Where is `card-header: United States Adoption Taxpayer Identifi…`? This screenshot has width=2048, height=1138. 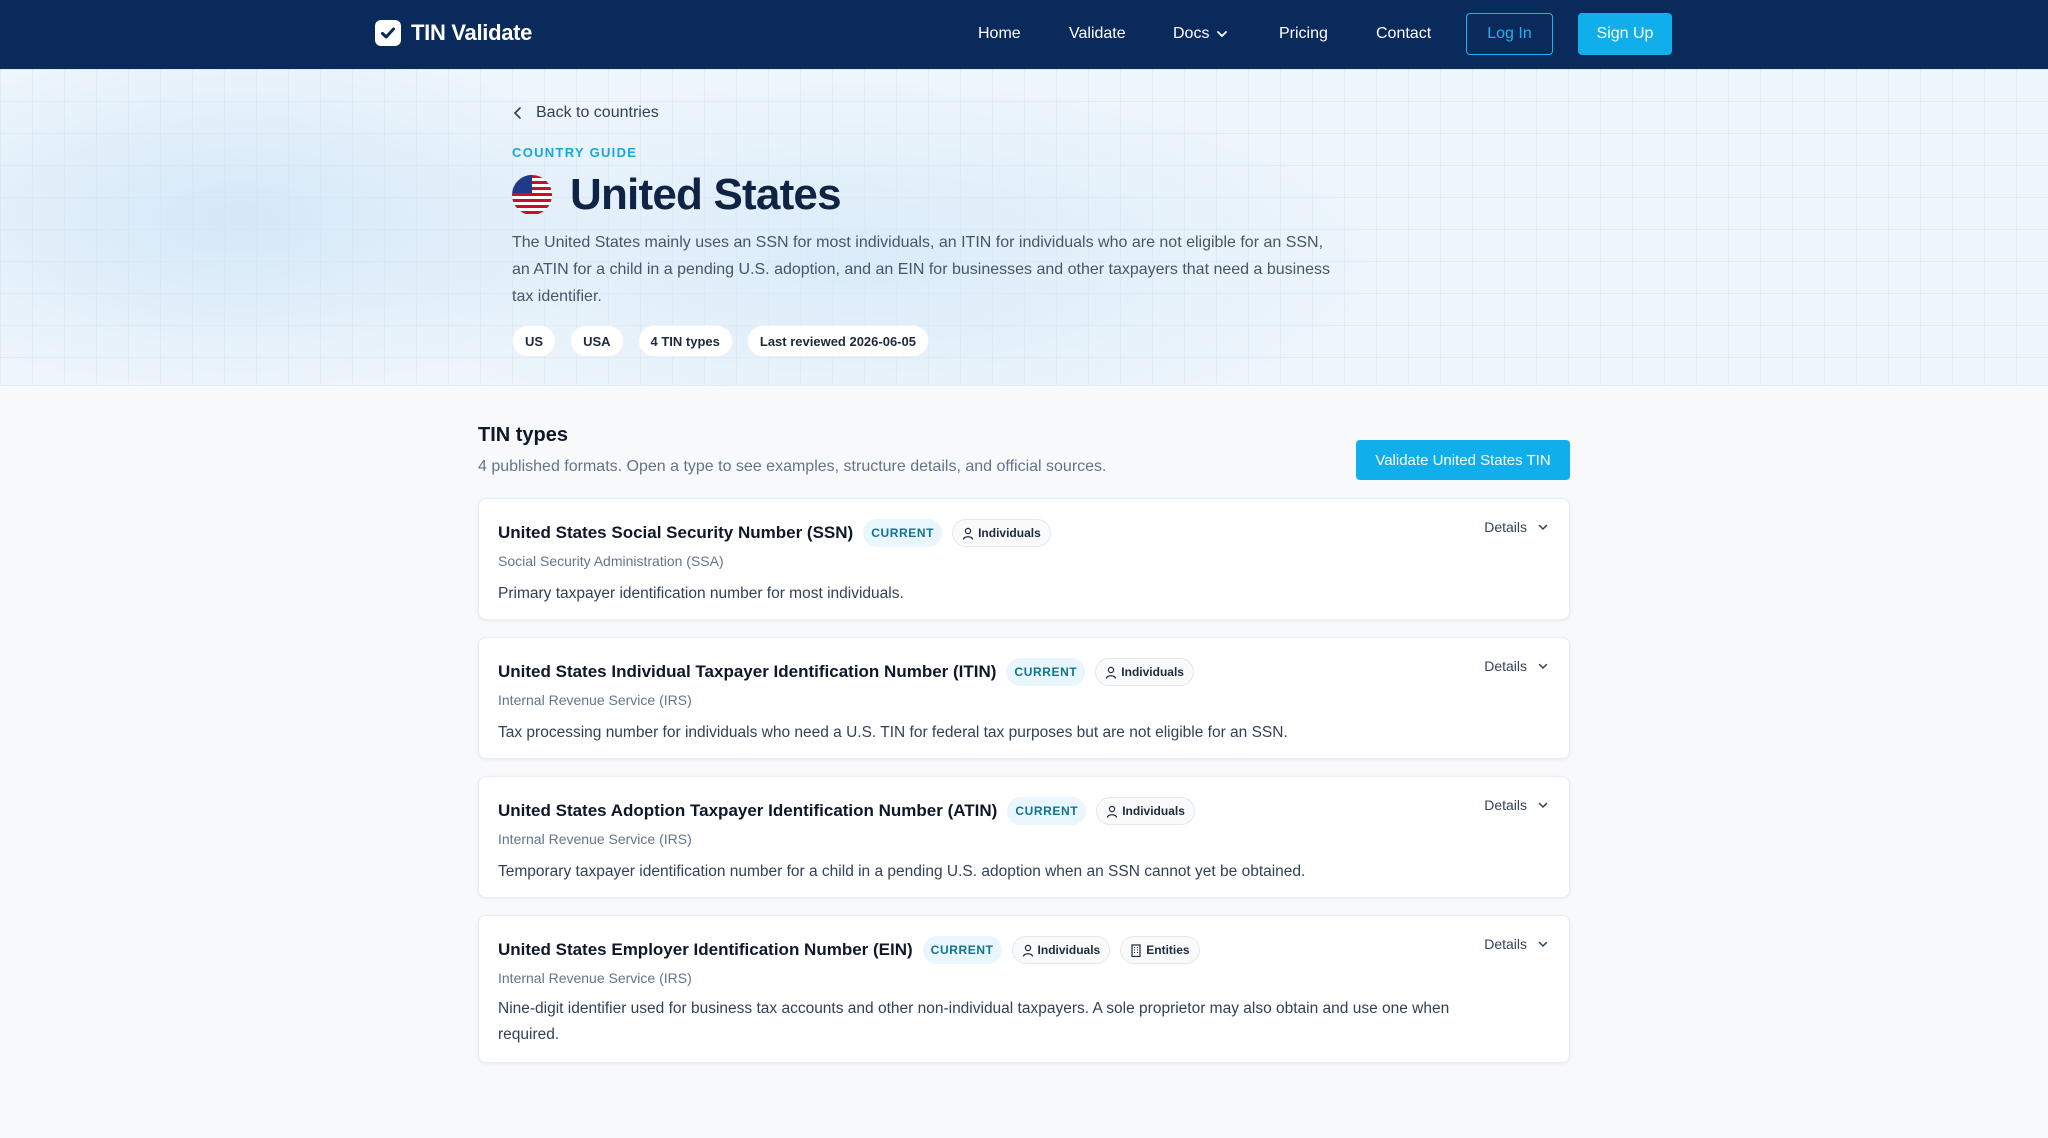 card-header: United States Adoption Taxpayer Identifi… is located at coordinates (846, 811).